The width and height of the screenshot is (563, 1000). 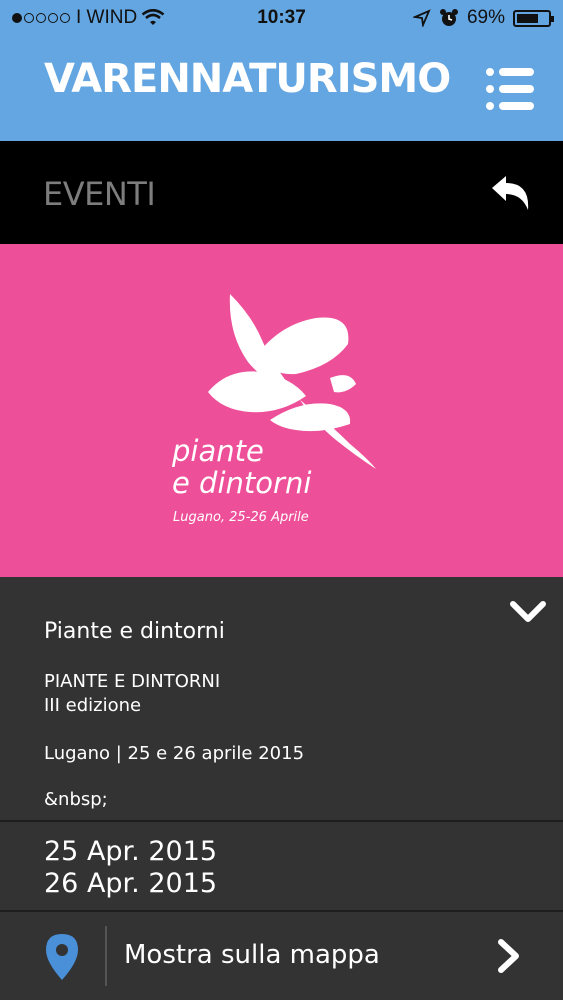 I want to click on battery-fill, so click(x=527, y=18).